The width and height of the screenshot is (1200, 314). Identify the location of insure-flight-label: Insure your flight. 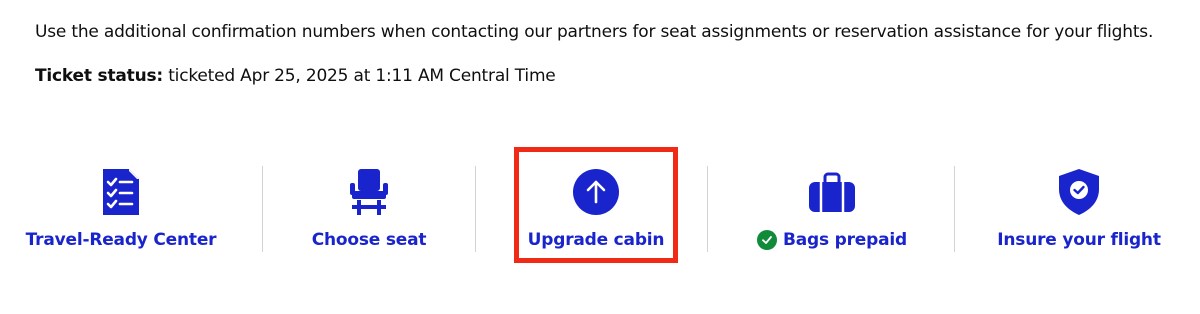
(1079, 240).